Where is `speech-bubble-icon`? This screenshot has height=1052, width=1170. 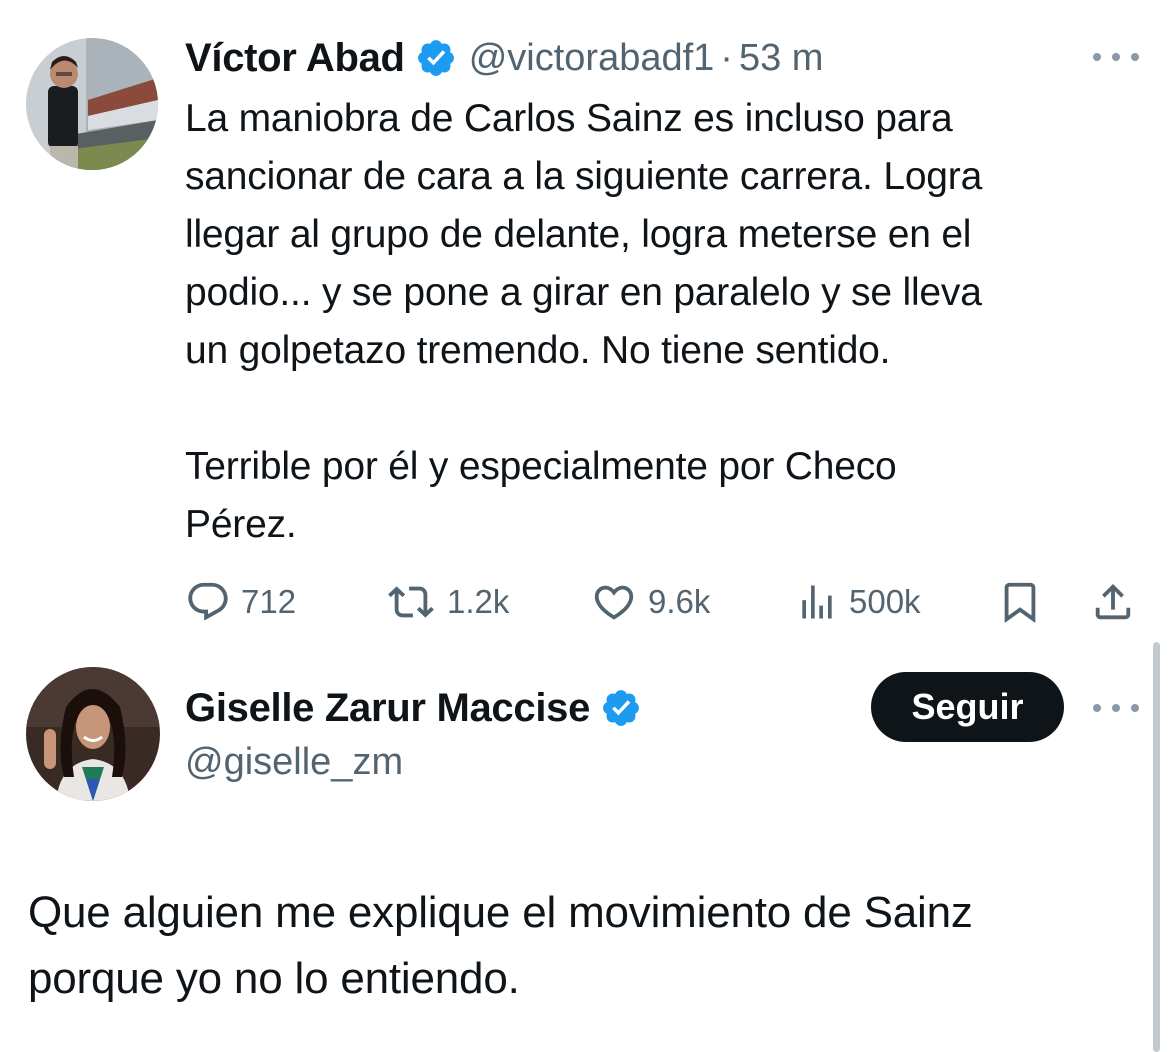 speech-bubble-icon is located at coordinates (208, 601).